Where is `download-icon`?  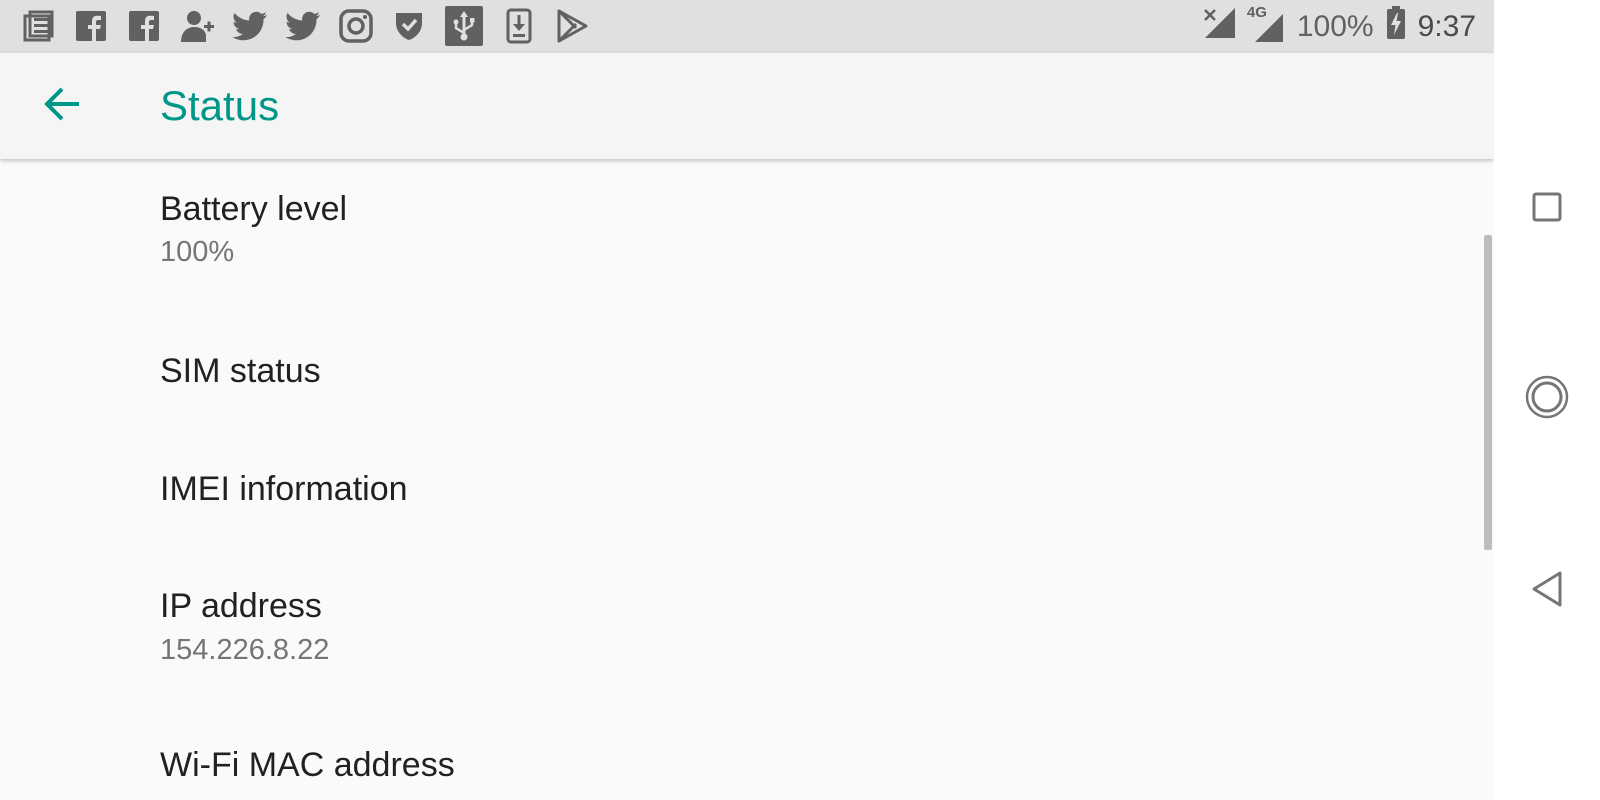 download-icon is located at coordinates (519, 26).